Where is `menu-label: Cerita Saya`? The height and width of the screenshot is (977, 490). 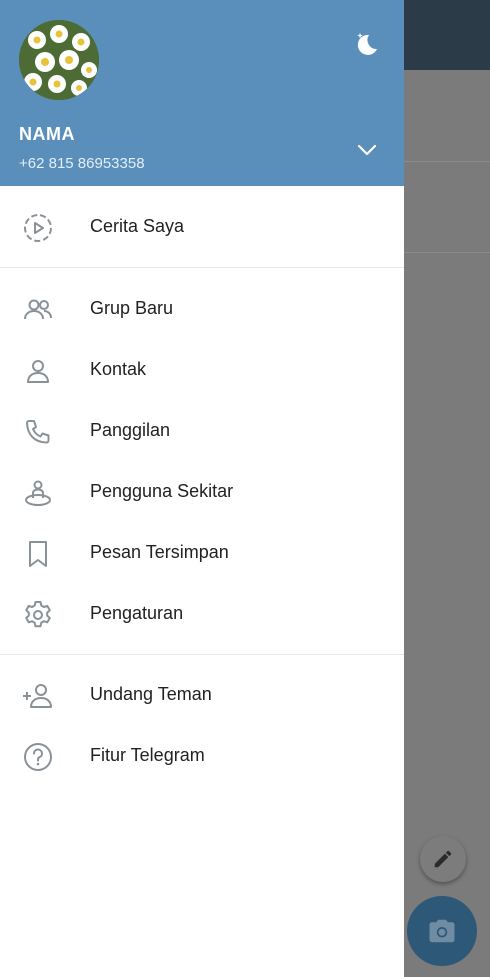 menu-label: Cerita Saya is located at coordinates (137, 226).